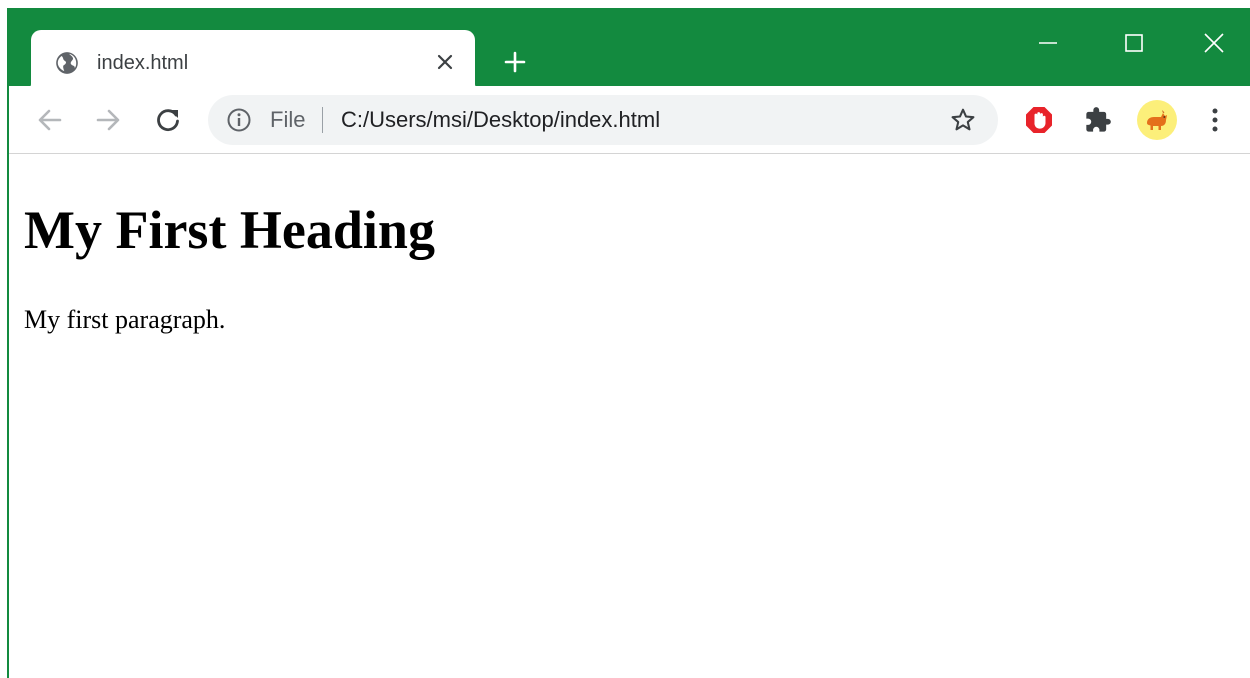  I want to click on reload-button, so click(168, 120).